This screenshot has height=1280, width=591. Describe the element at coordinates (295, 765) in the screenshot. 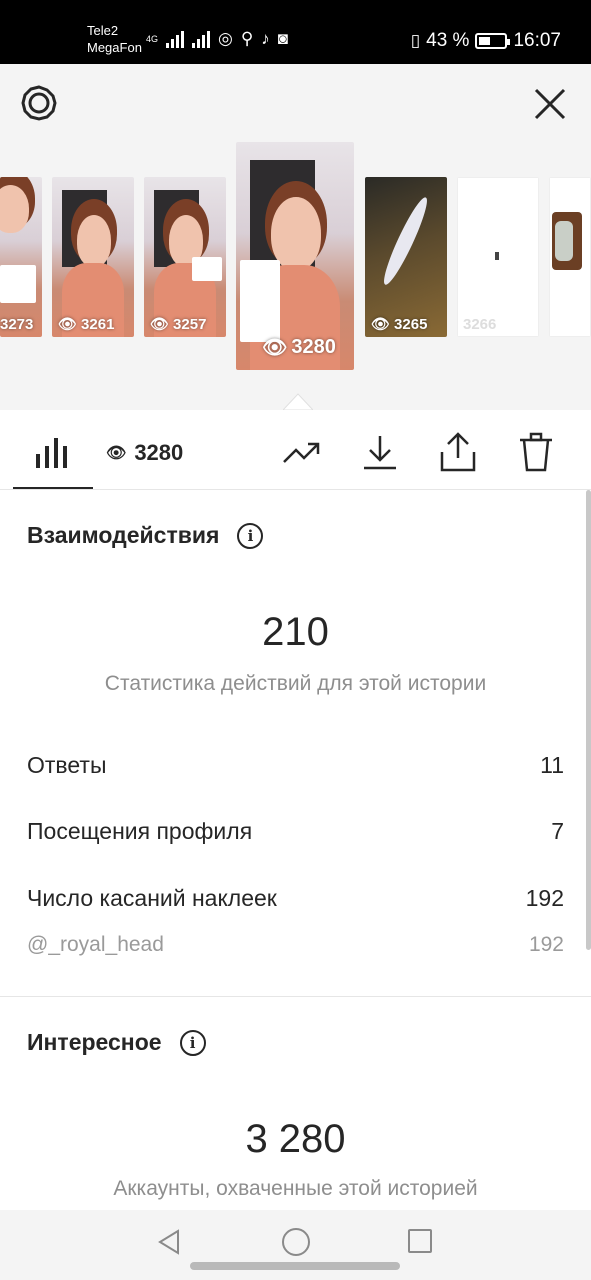

I see `stat-row-replies: Ответы 11` at that location.